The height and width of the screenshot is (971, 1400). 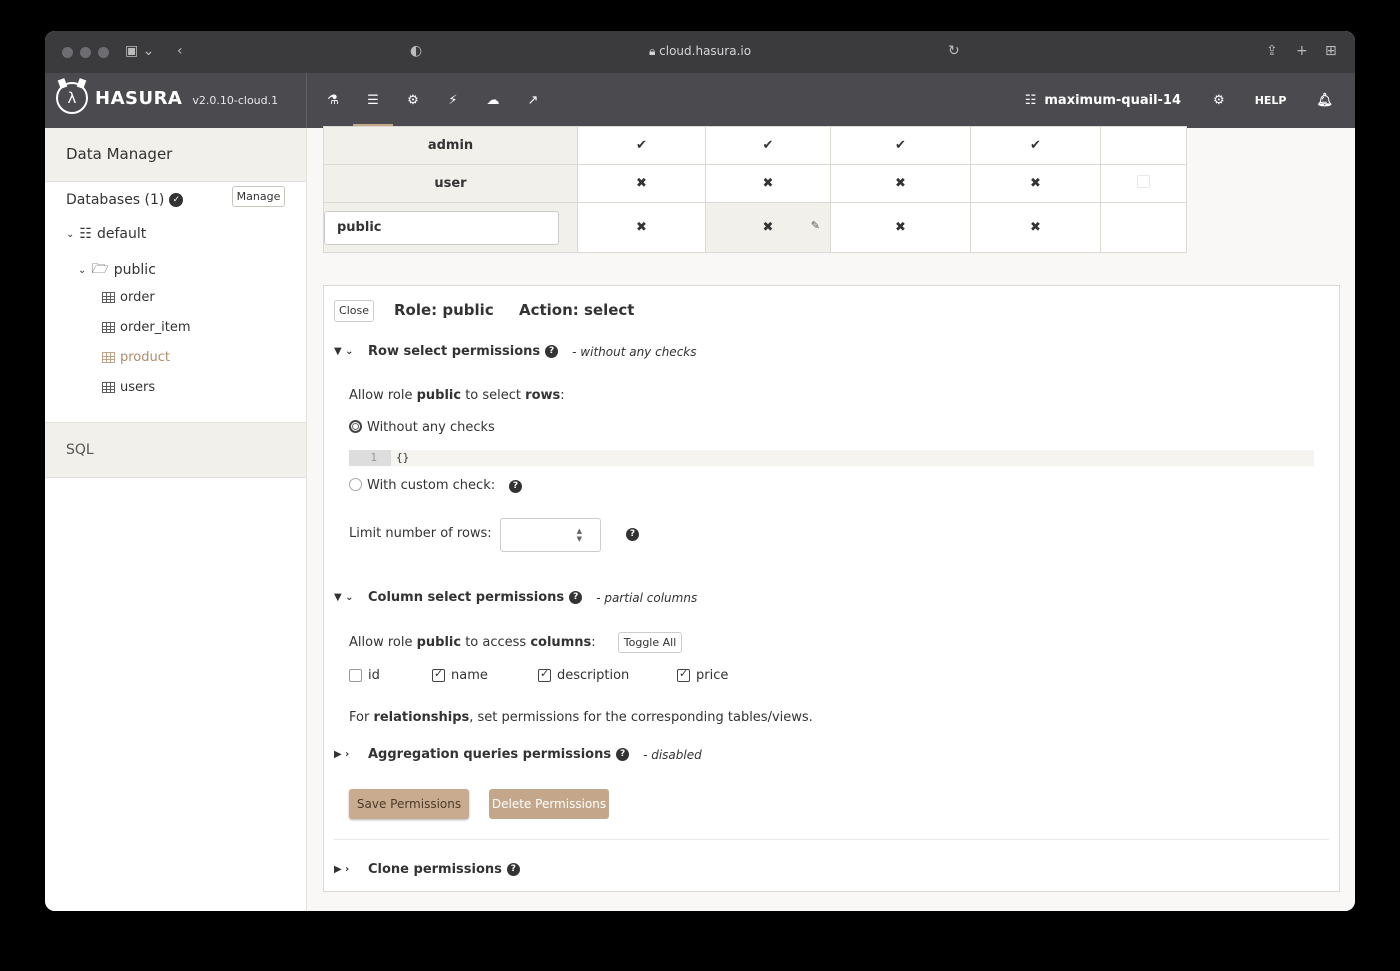 I want to click on without-checks-option: Without any checks, so click(x=422, y=427).